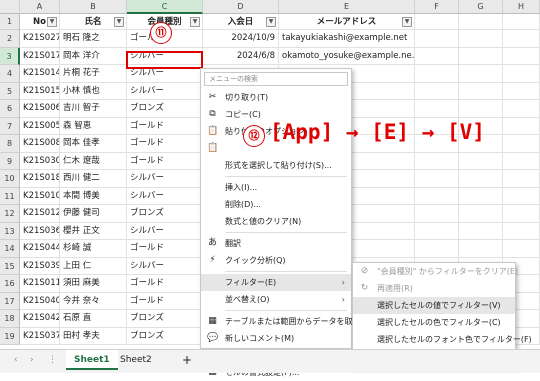 Image resolution: width=540 pixels, height=381 pixels. I want to click on col-header-a: A, so click(40, 7).